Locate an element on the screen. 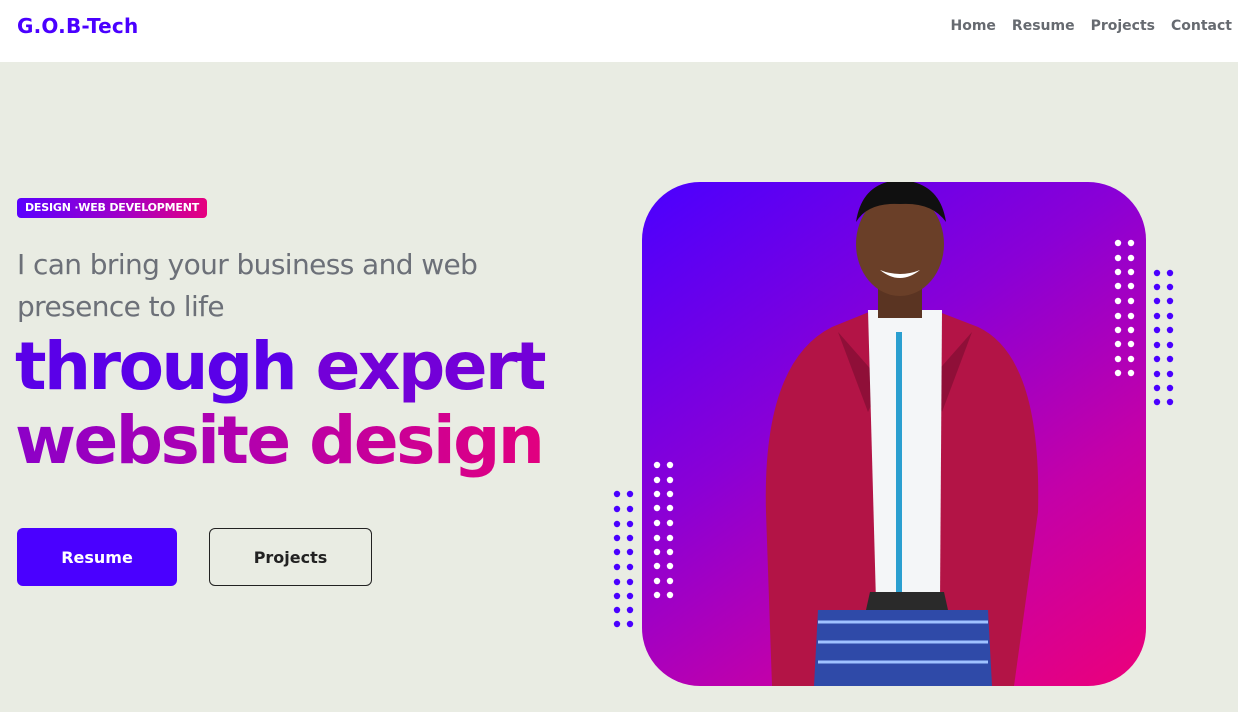 The image size is (1238, 712). headline-line-2: website design is located at coordinates (280, 440).